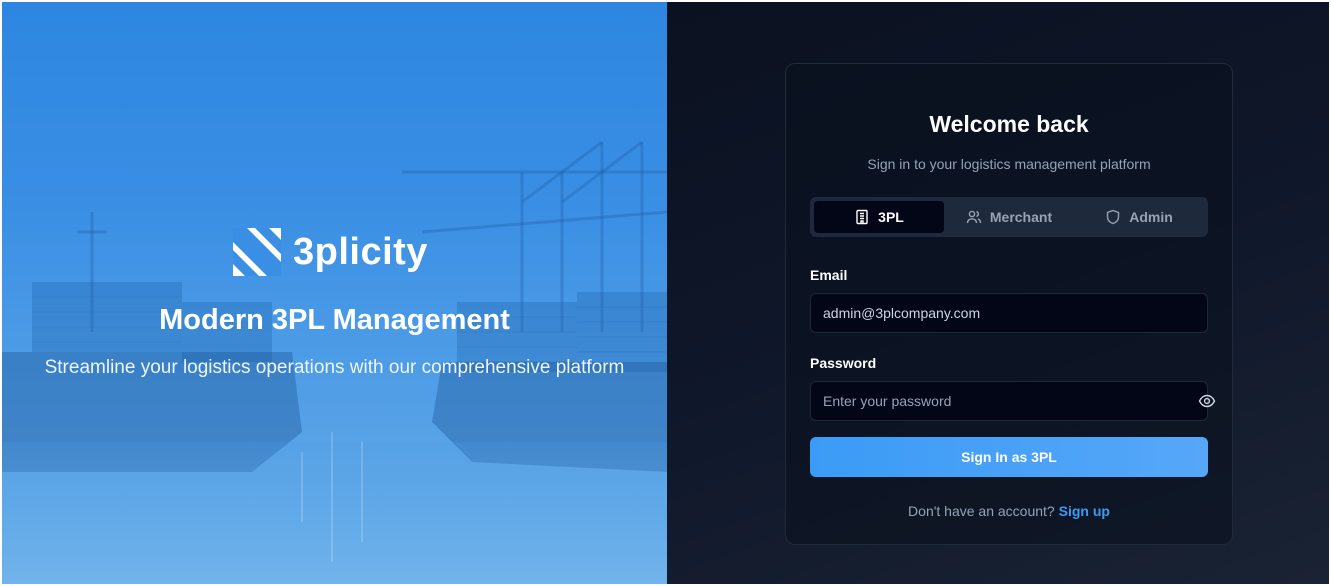  I want to click on sign-in-button: Sign In as 3PL, so click(1009, 457).